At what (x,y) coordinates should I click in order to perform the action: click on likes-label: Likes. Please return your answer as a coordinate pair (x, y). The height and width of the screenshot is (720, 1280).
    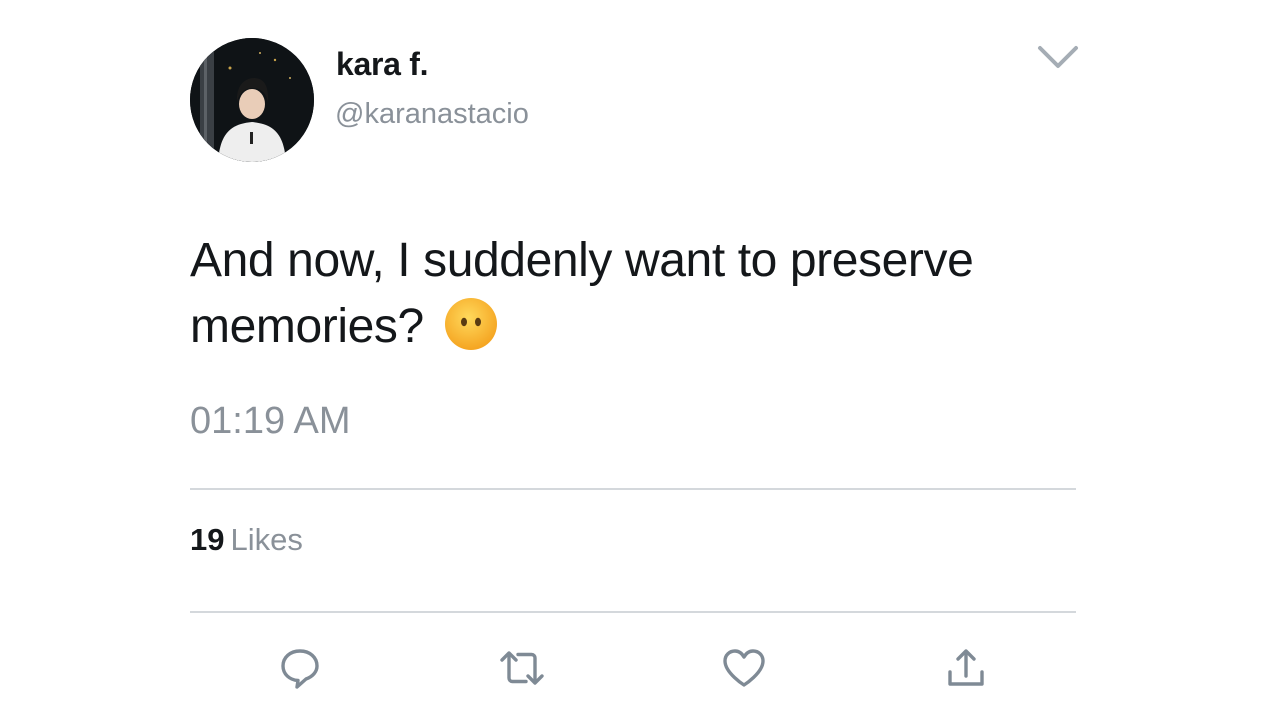
    Looking at the image, I should click on (266, 539).